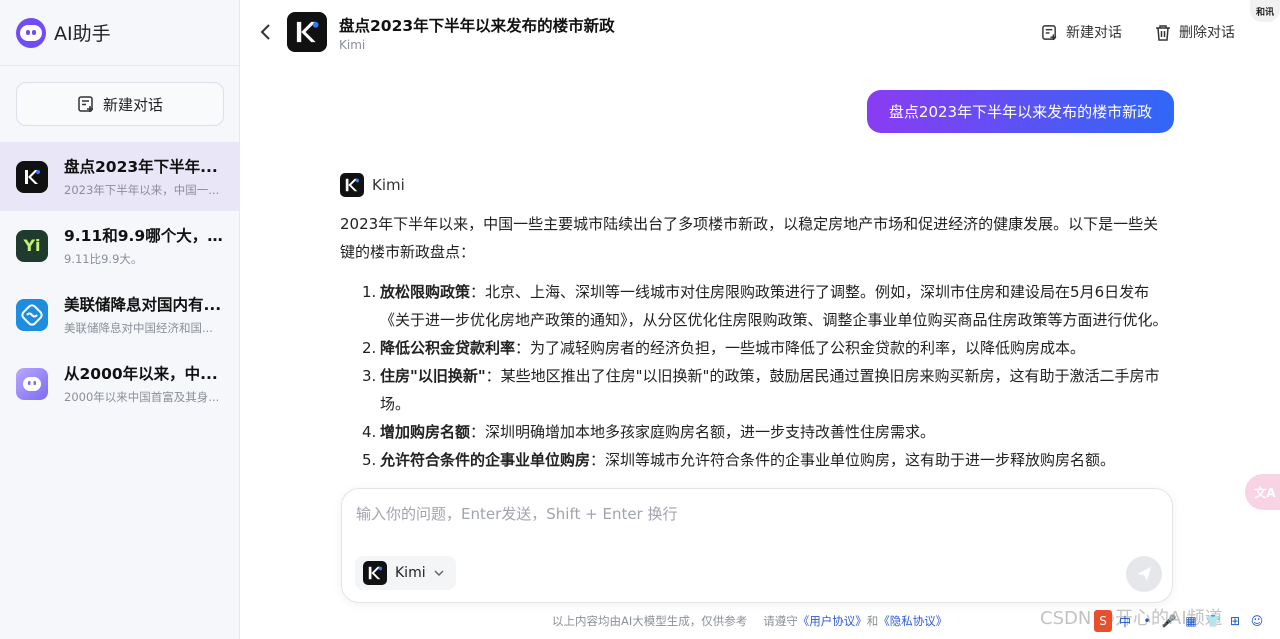  I want to click on face-icon: ☺, so click(1257, 621).